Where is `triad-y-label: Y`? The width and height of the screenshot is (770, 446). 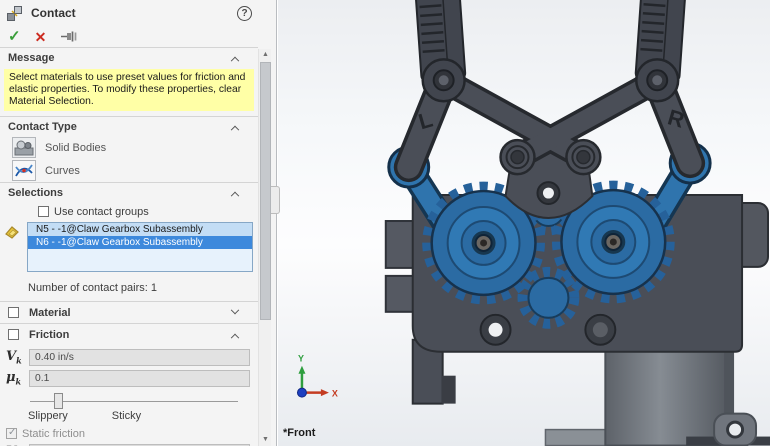 triad-y-label: Y is located at coordinates (301, 359).